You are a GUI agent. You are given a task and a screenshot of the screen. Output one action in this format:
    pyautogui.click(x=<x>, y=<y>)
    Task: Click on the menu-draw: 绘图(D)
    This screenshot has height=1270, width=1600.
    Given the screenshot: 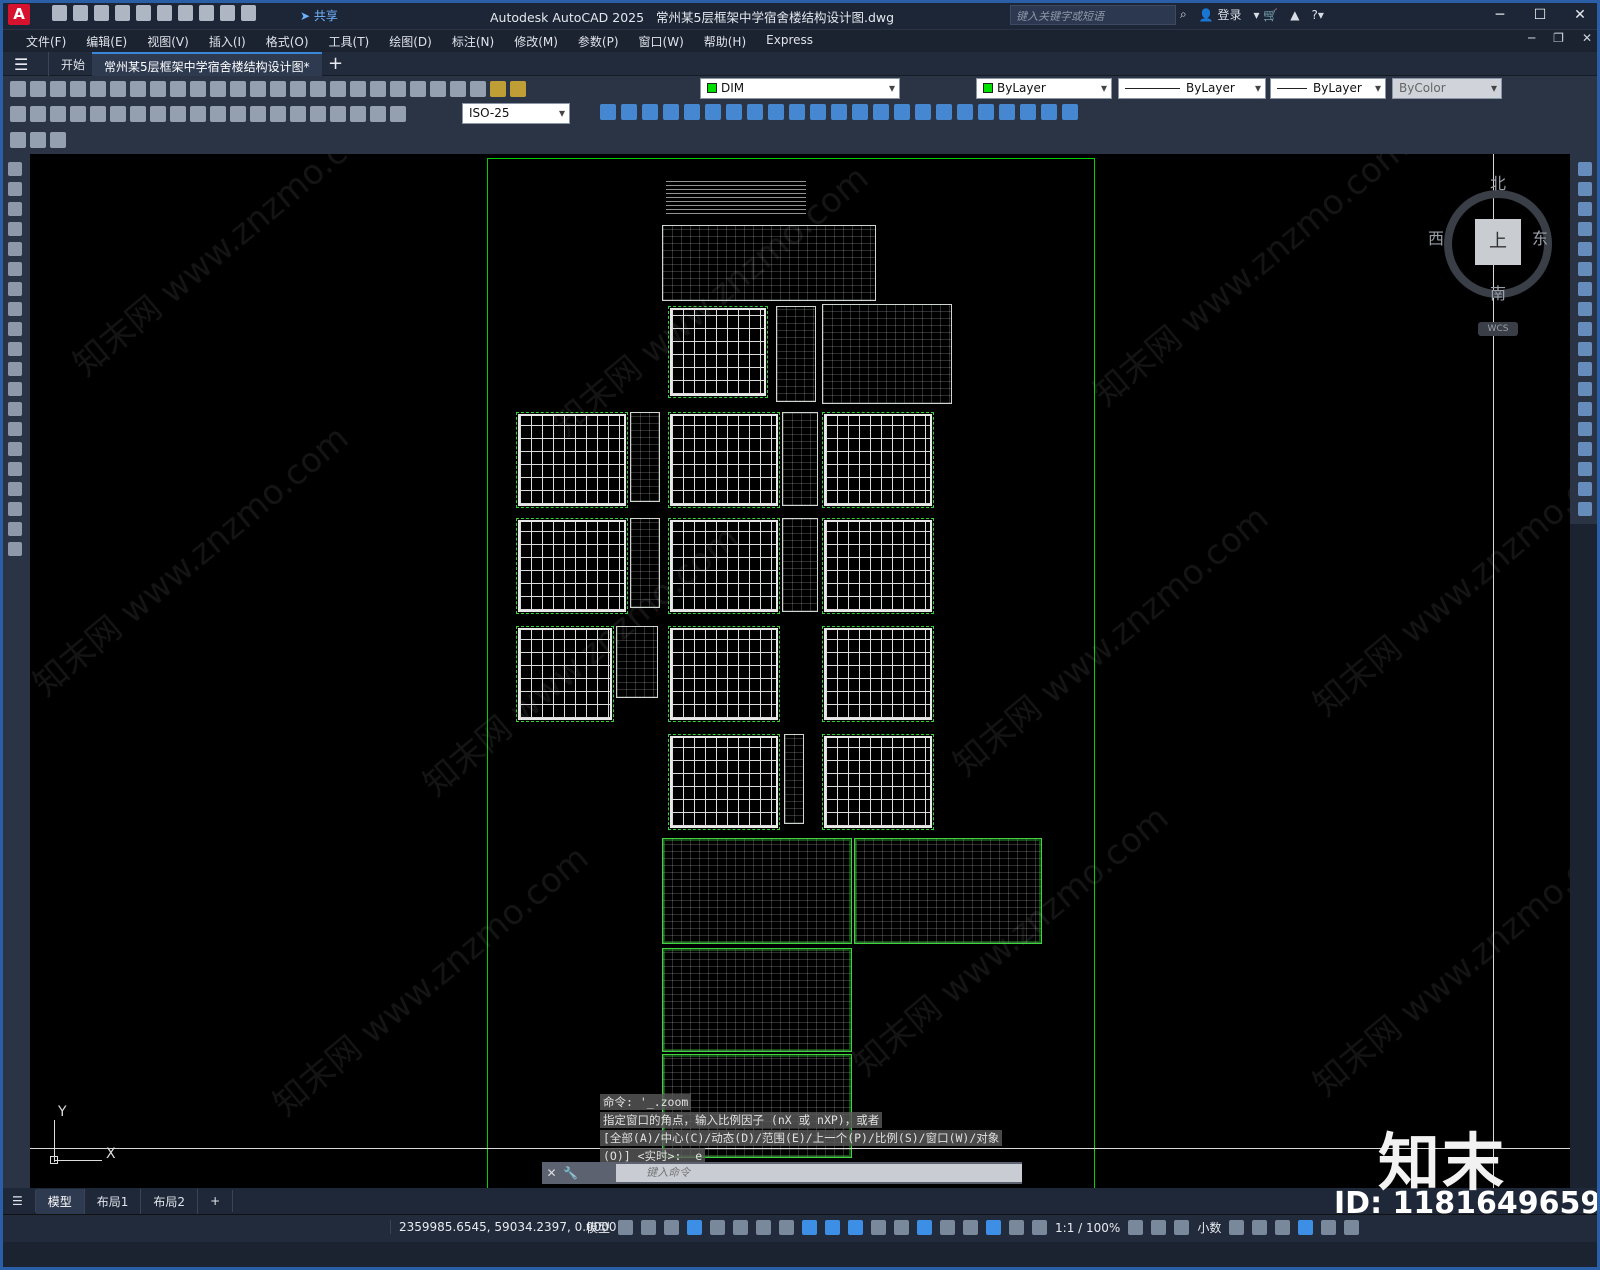 What is the action you would take?
    pyautogui.click(x=410, y=41)
    